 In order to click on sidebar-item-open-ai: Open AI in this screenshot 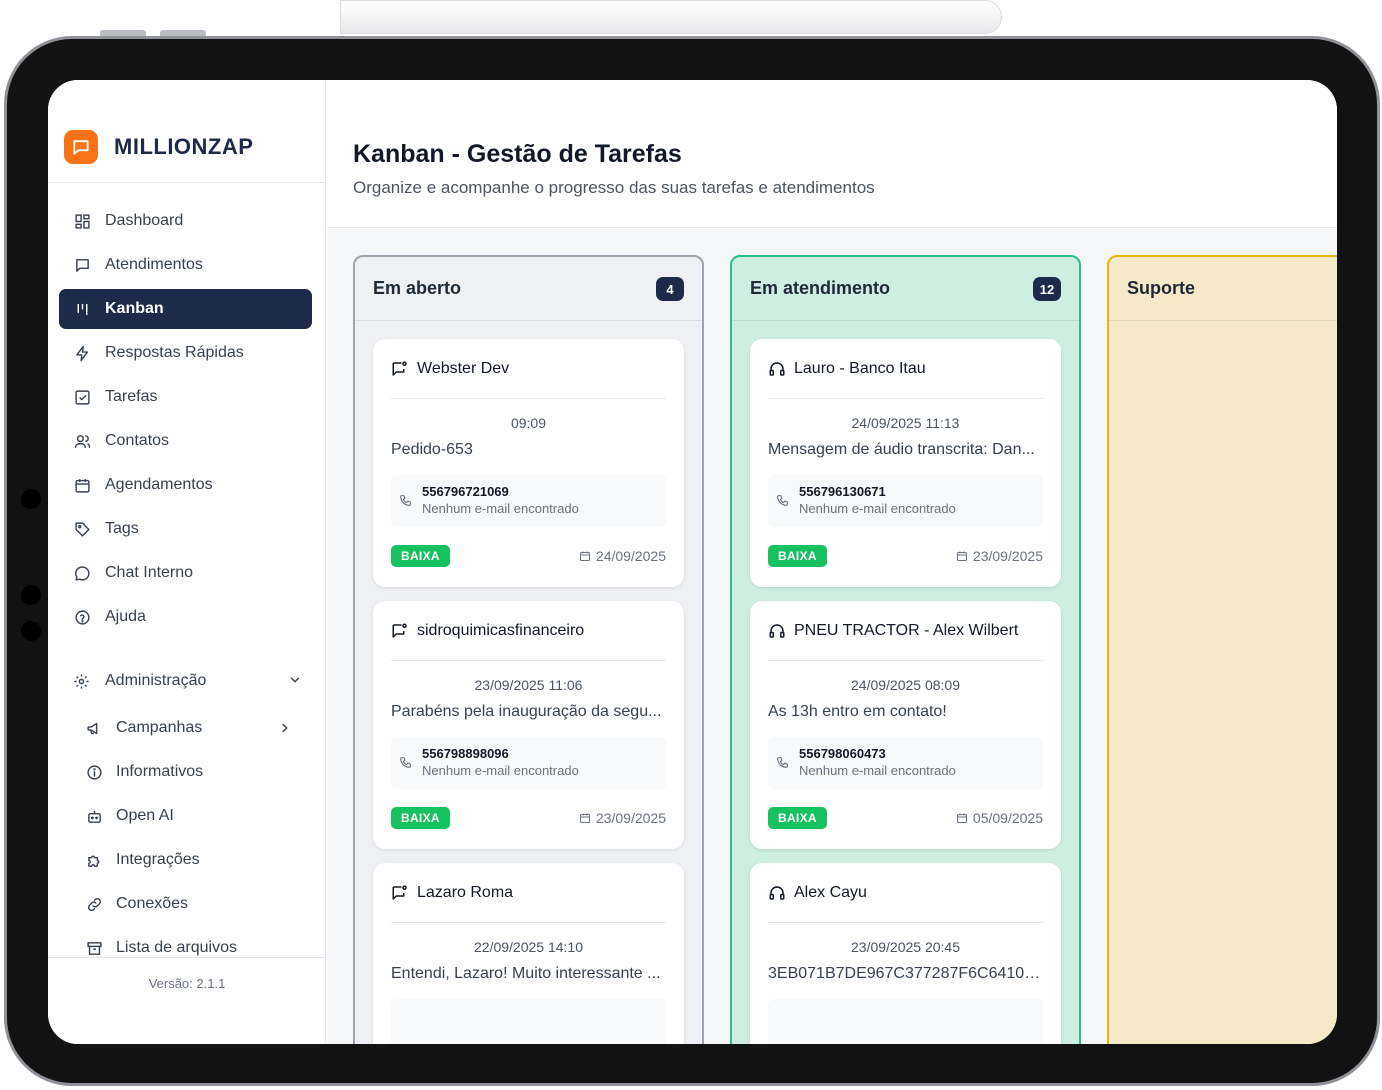, I will do `click(187, 816)`.